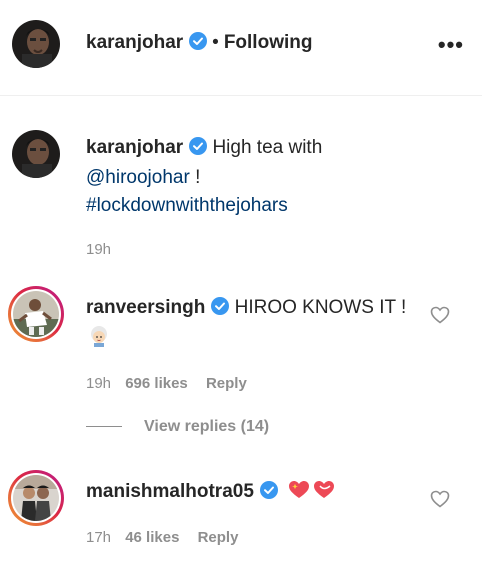 The width and height of the screenshot is (482, 561). What do you see at coordinates (36, 154) in the screenshot?
I see `caption-avatar` at bounding box center [36, 154].